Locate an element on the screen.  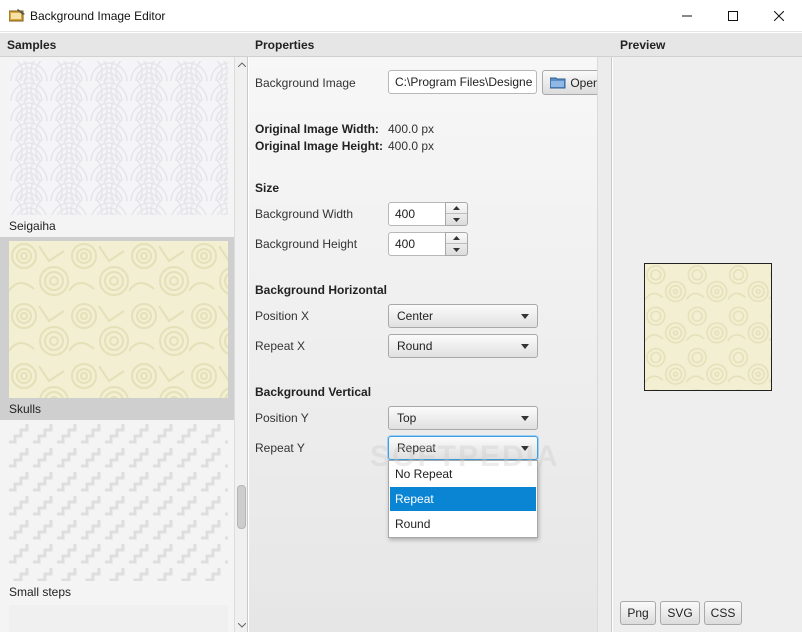
vertical-section-title: Background Vertical is located at coordinates (313, 392).